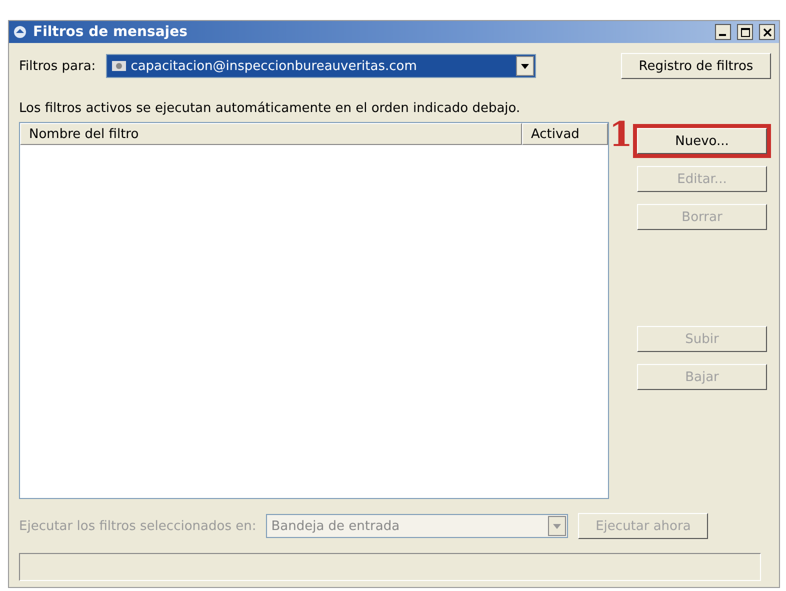 This screenshot has height=591, width=786. I want to click on close-button, so click(767, 32).